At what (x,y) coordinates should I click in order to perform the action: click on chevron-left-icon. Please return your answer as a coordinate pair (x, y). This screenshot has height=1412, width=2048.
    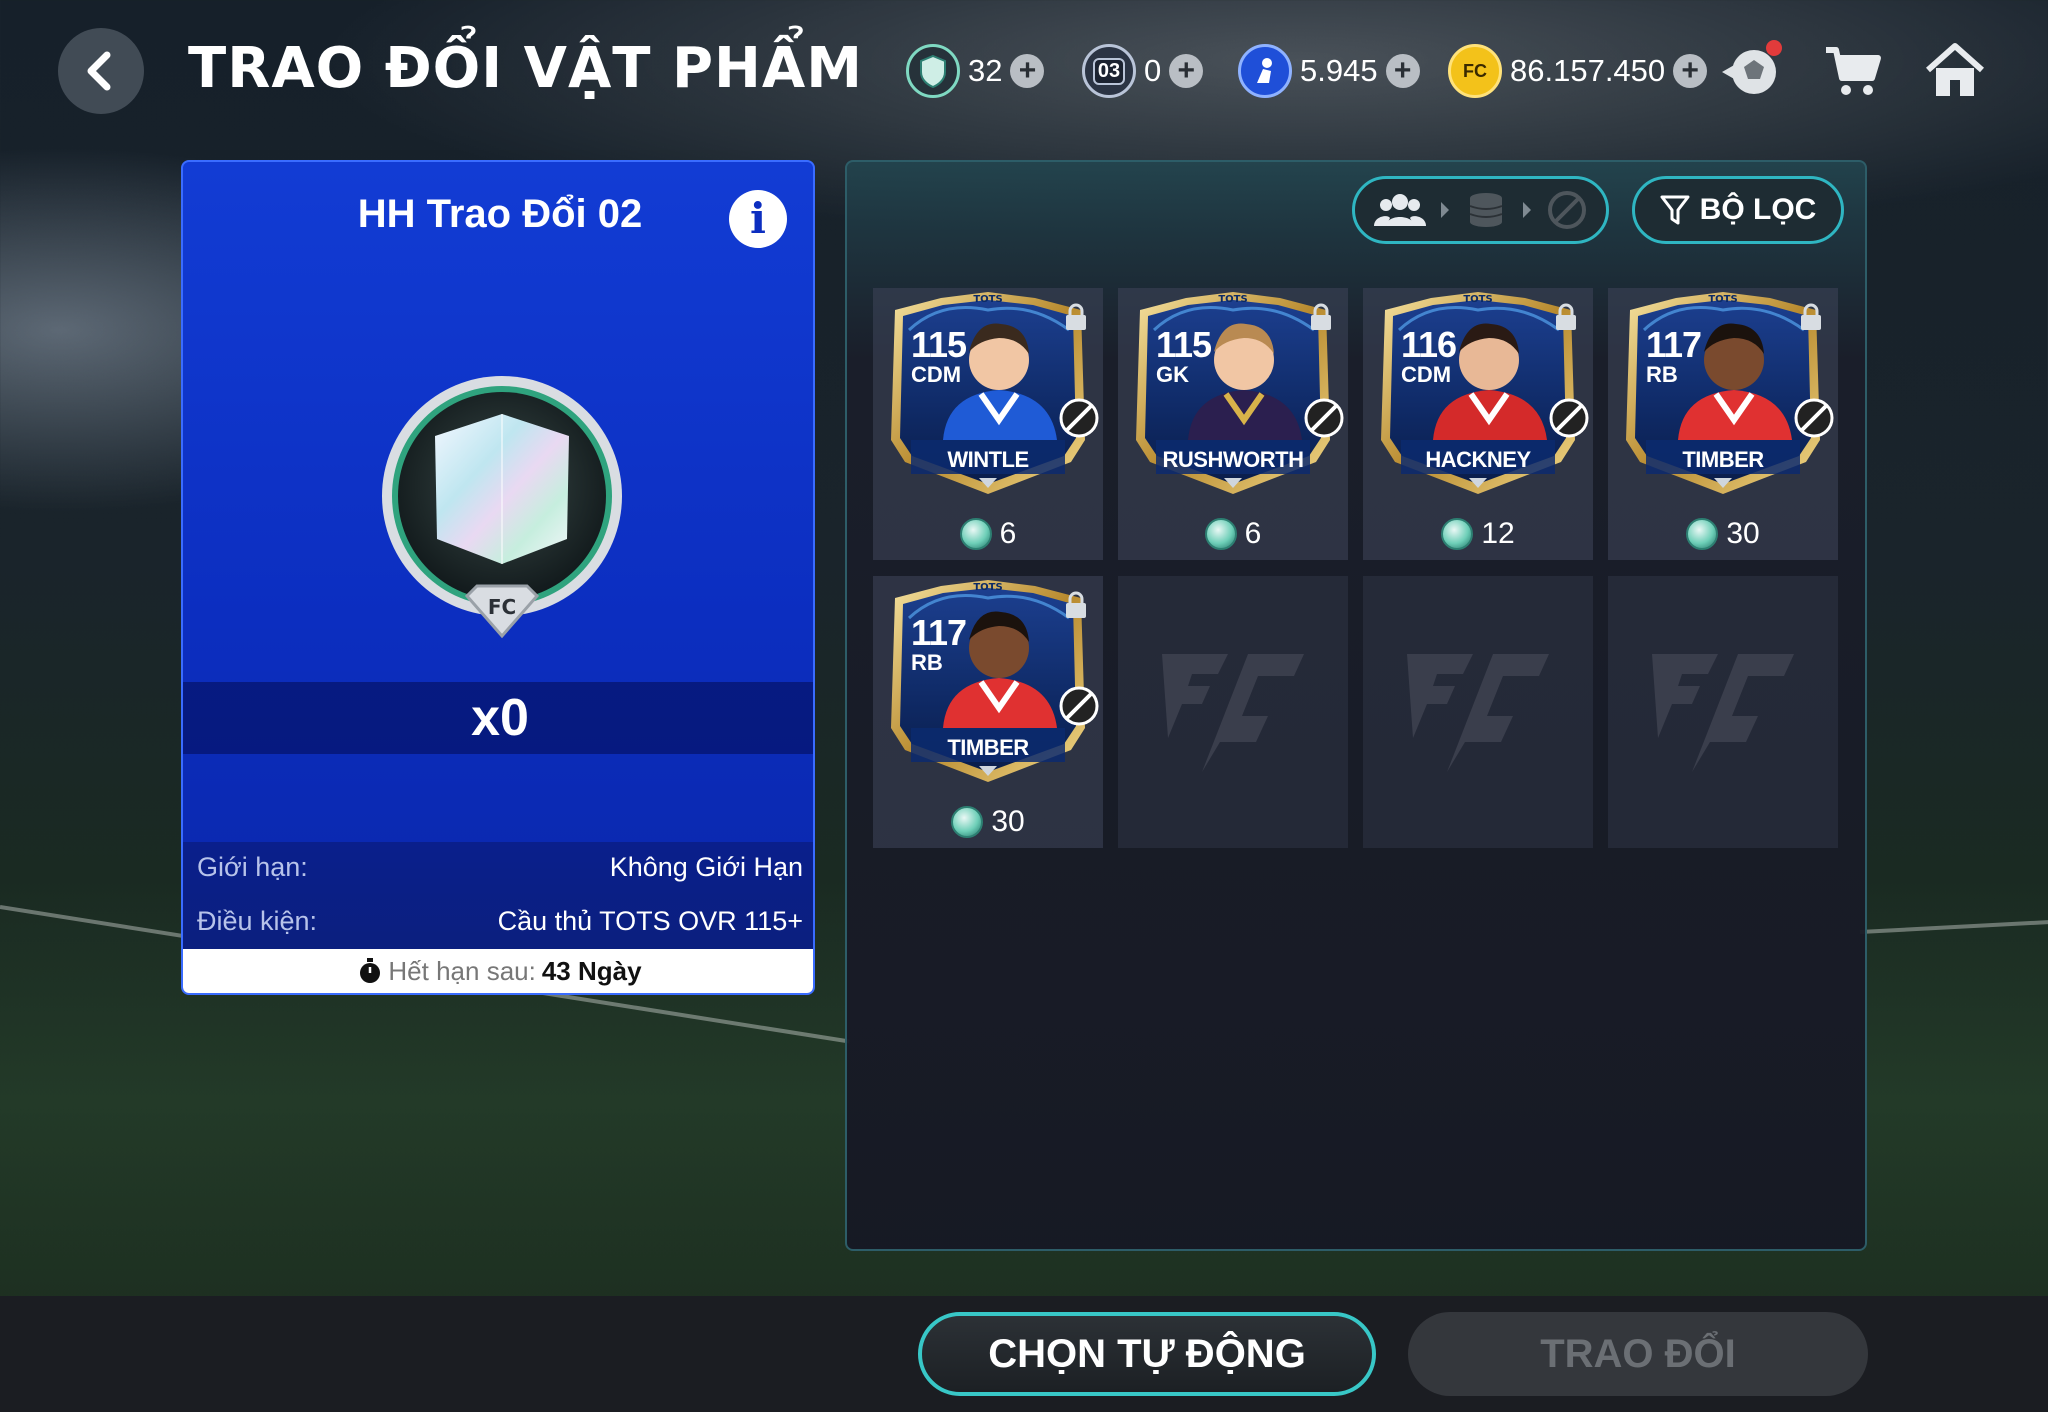
    Looking at the image, I should click on (99, 71).